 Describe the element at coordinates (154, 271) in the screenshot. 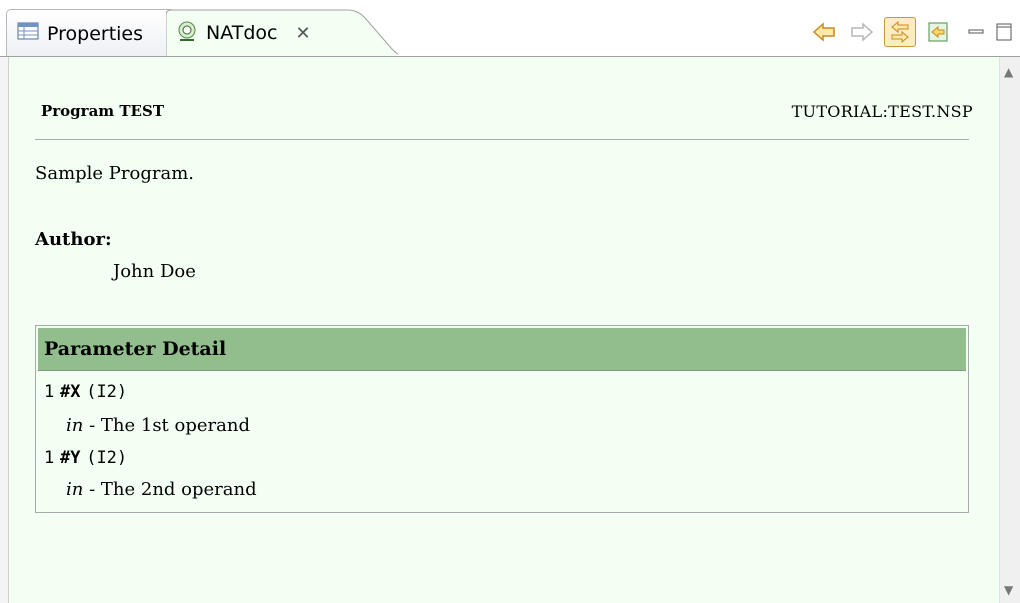

I see `author-name: John Doe` at that location.